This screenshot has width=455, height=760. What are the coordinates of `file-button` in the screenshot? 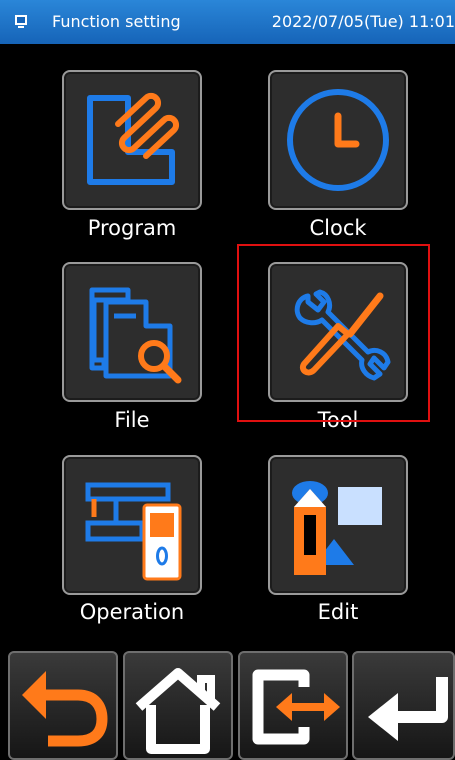 It's located at (132, 332).